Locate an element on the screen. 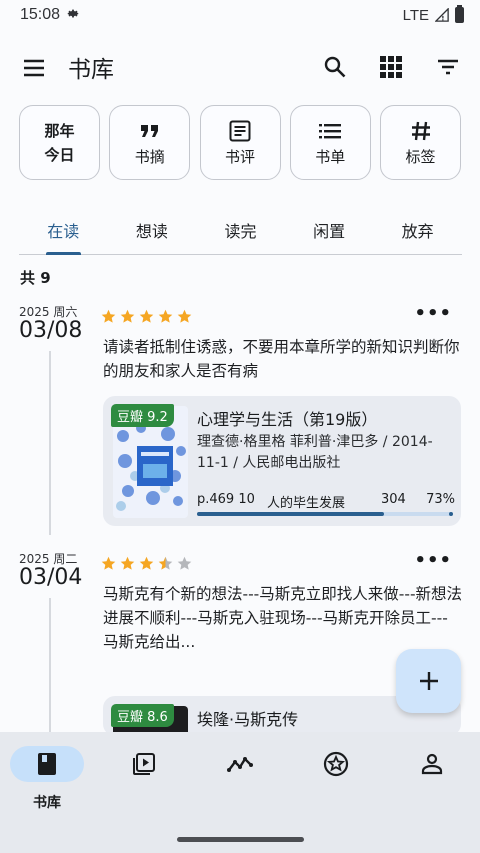  person-icon is located at coordinates (432, 764).